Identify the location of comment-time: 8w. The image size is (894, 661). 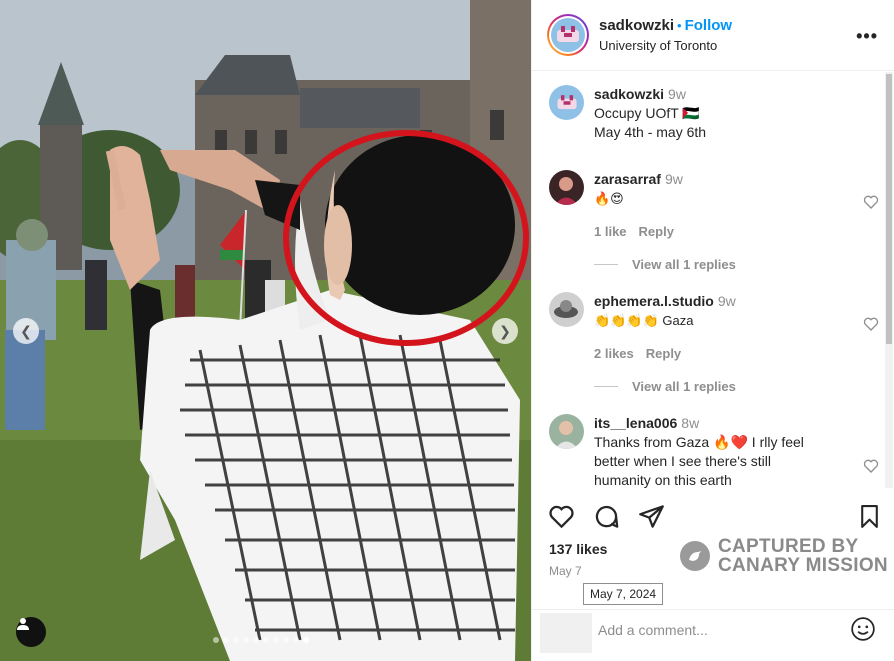
(690, 423).